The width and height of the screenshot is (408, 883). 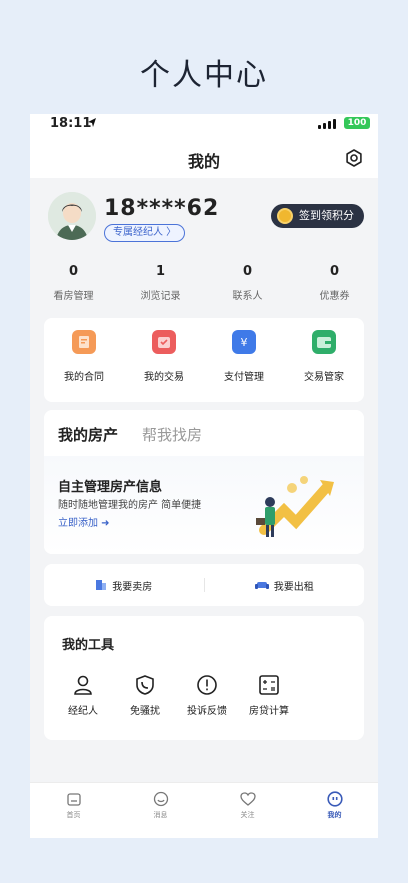 I want to click on tab-my-property: 我的房产, so click(x=88, y=434).